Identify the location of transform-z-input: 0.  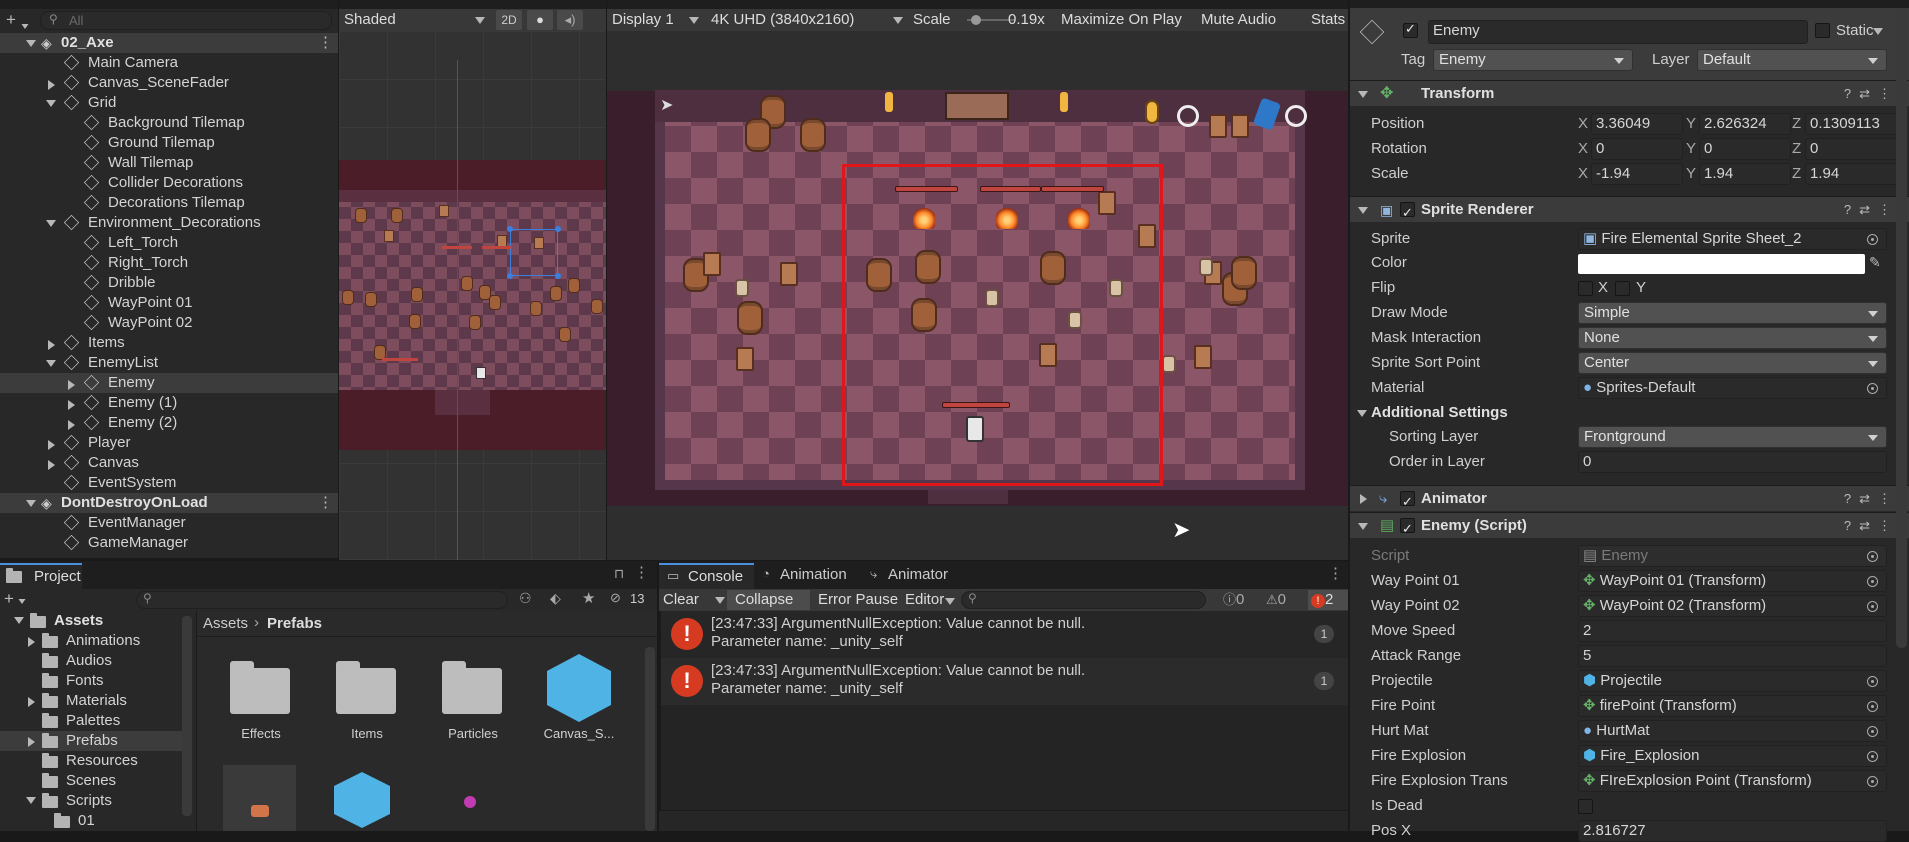
(1852, 149).